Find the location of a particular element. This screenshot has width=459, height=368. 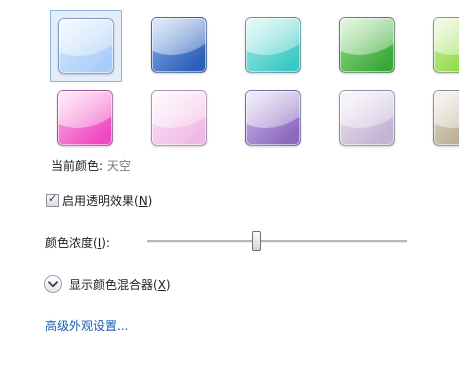

color-swatch-fuchsia is located at coordinates (86, 119).